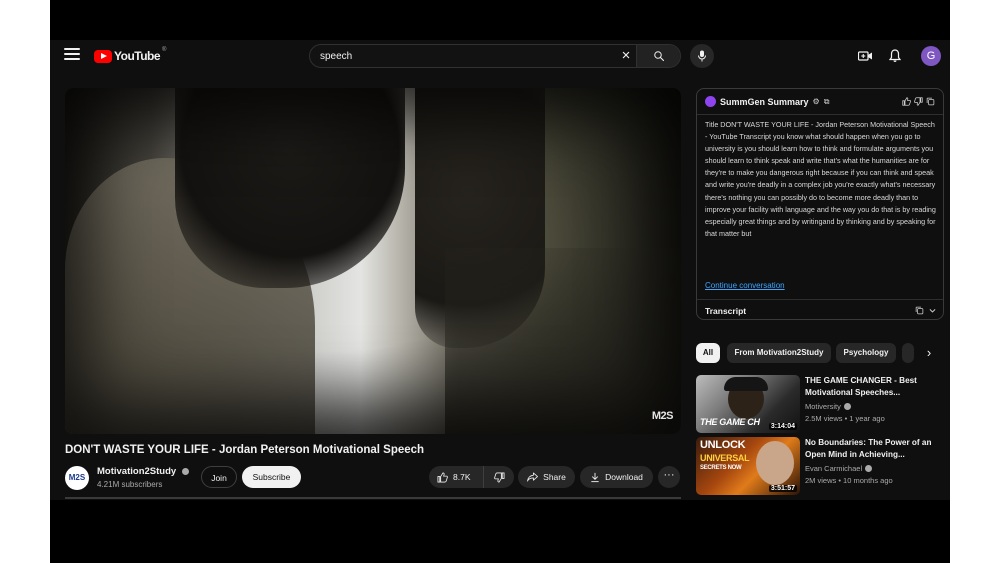 This screenshot has width=1000, height=563. I want to click on youtube-logo: YouTube ®, so click(130, 55).